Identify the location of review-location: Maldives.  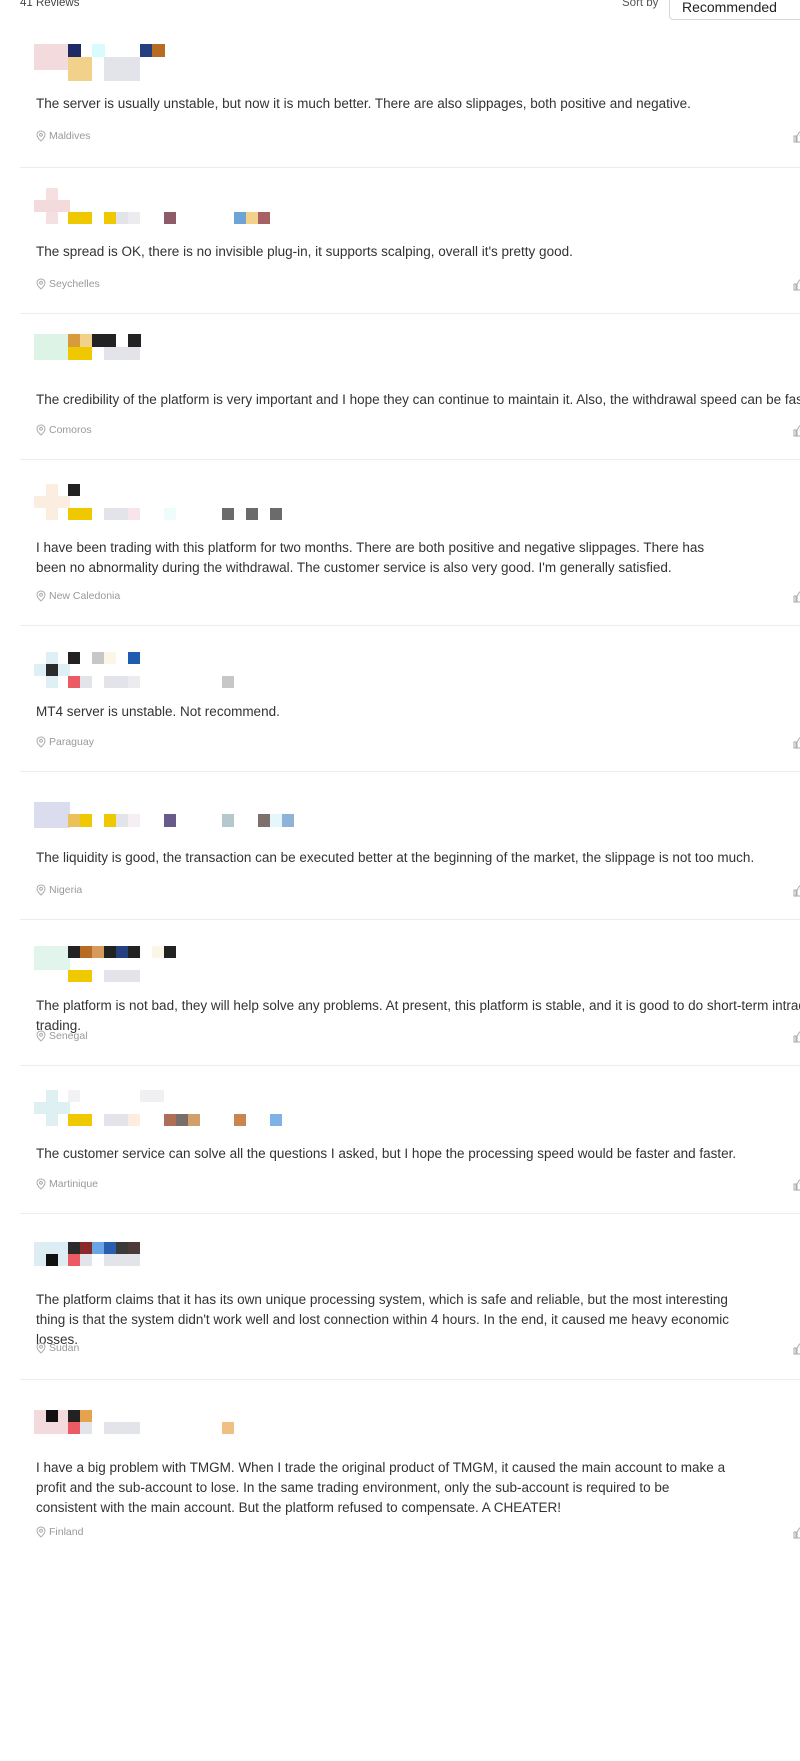
(63, 136).